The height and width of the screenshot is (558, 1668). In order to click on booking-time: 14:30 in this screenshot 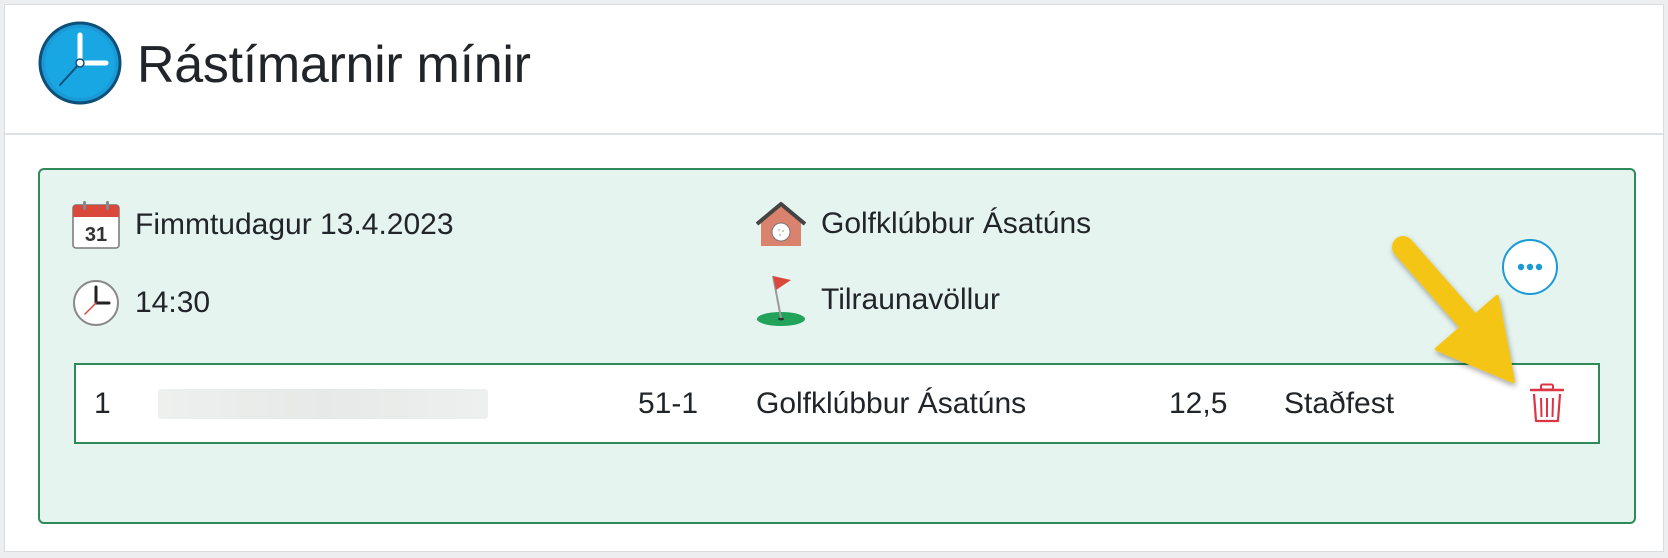, I will do `click(140, 303)`.